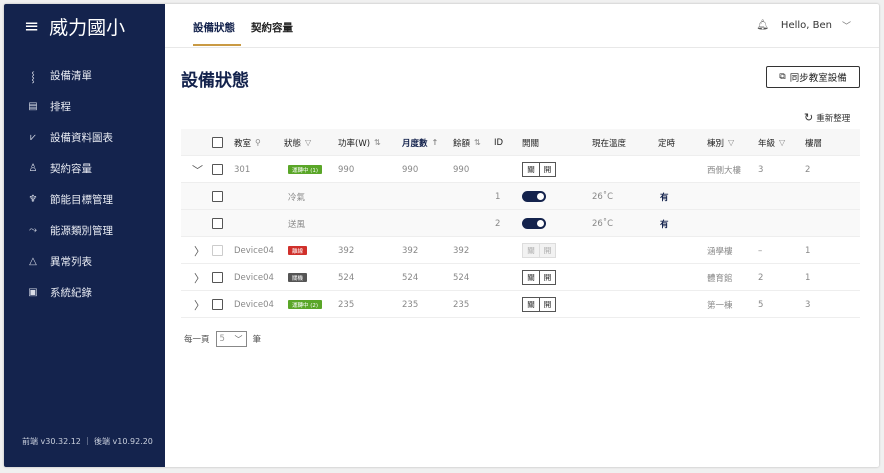  Describe the element at coordinates (498, 223) in the screenshot. I see `id-cell: 2` at that location.